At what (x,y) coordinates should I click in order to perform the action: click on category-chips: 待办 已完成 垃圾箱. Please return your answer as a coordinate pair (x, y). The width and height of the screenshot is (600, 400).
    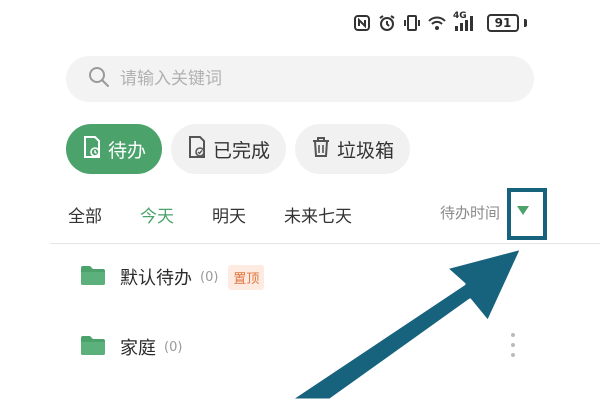
    Looking at the image, I should click on (238, 149).